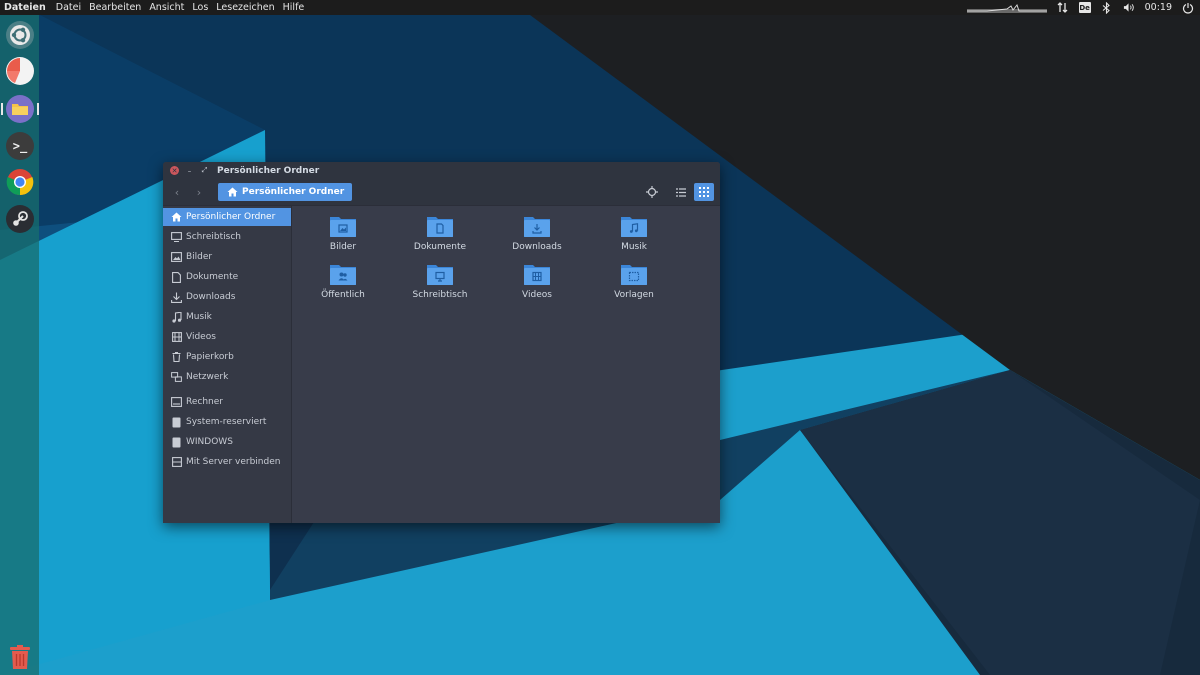 The image size is (1200, 675). Describe the element at coordinates (207, 377) in the screenshot. I see `sidebar-item-label: Netzwerk` at that location.